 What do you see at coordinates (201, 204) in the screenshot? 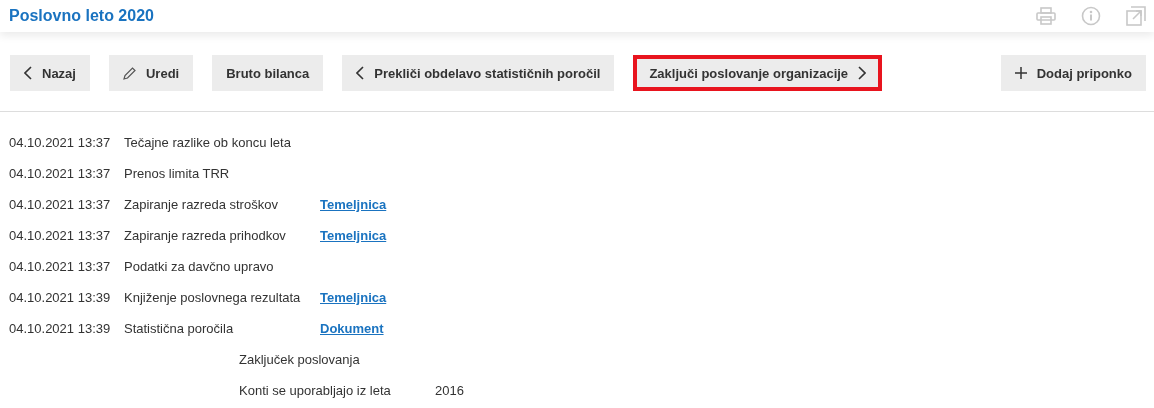
I see `log-task: Zapiranje razreda stroškov` at bounding box center [201, 204].